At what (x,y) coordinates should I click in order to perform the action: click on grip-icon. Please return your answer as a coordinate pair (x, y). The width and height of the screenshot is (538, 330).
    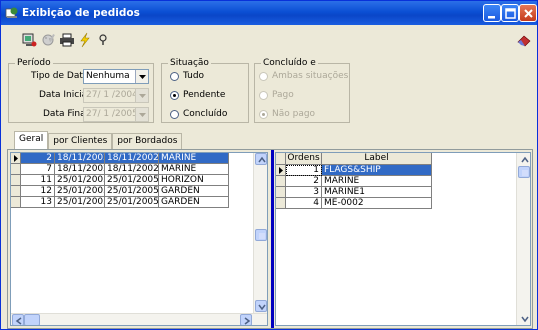
    Looking at the image, I should click on (525, 173).